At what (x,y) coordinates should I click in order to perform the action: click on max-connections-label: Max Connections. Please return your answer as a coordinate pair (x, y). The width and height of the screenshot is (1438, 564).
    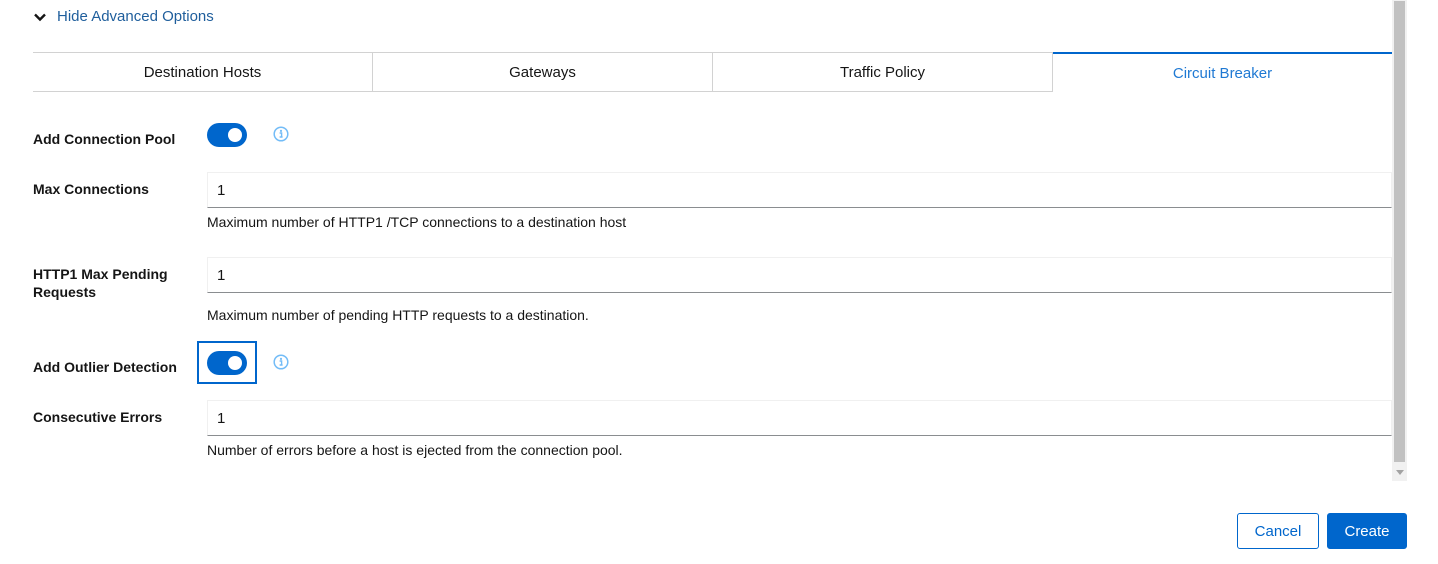
    Looking at the image, I should click on (91, 189).